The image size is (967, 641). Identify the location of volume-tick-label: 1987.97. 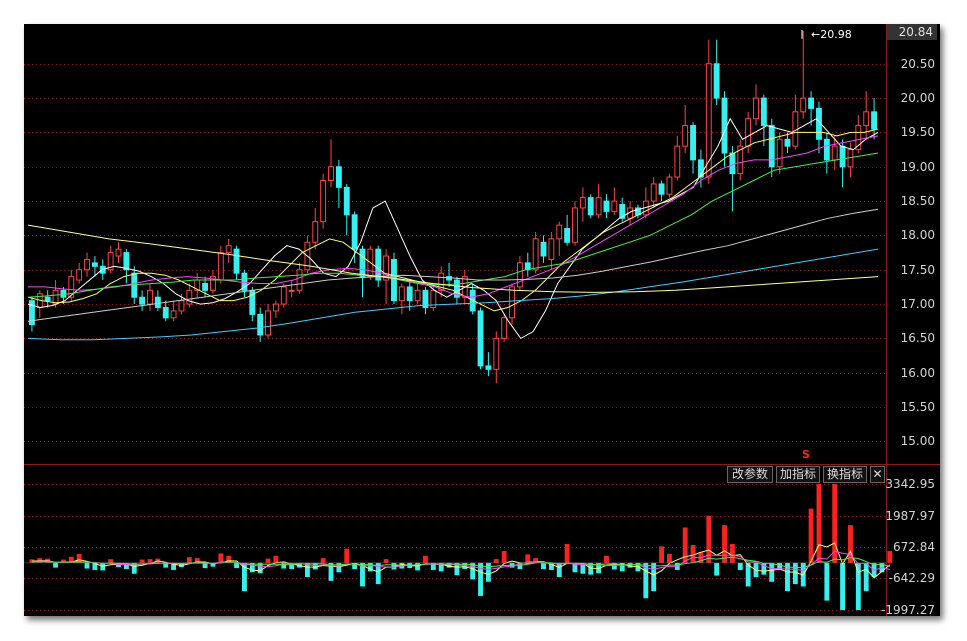
(910, 515).